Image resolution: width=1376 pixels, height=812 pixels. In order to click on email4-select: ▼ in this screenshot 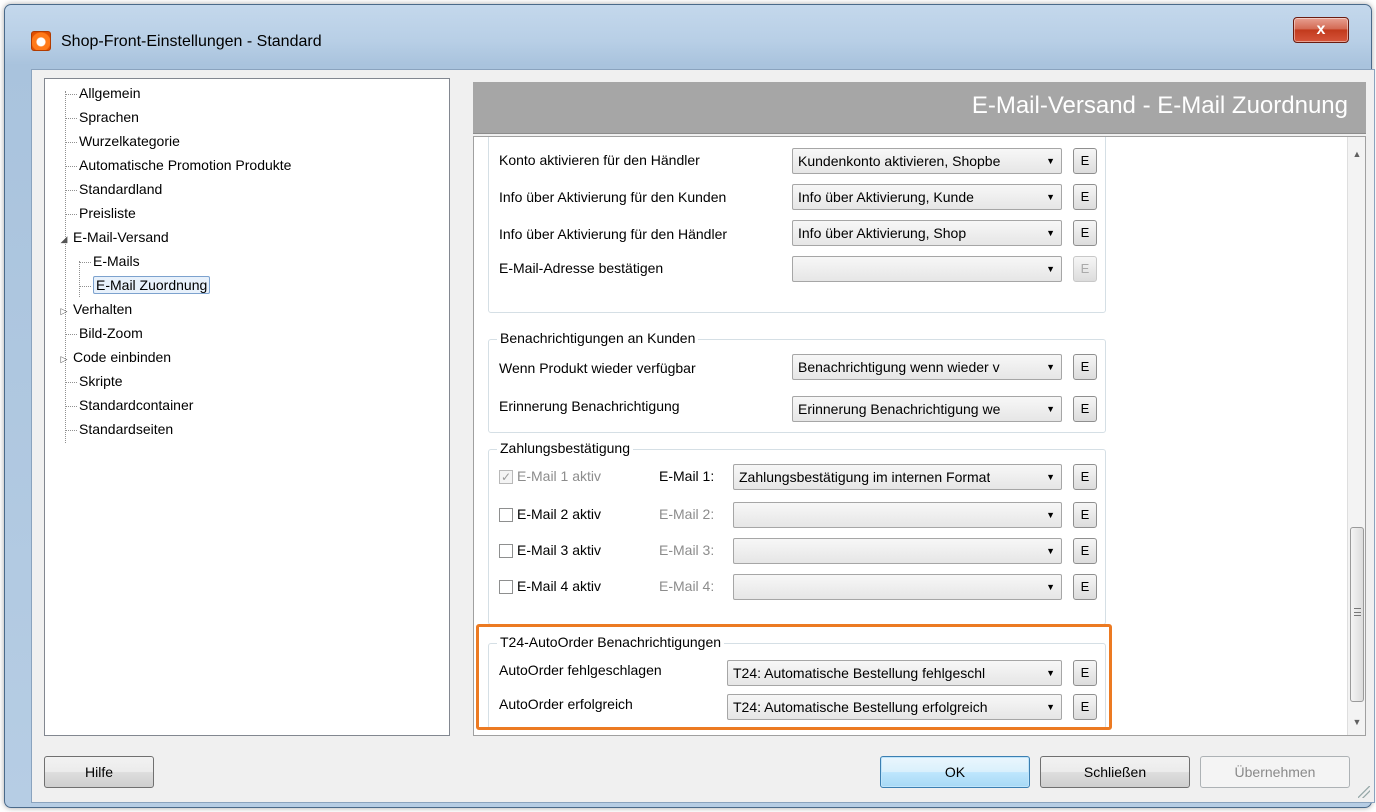, I will do `click(897, 587)`.